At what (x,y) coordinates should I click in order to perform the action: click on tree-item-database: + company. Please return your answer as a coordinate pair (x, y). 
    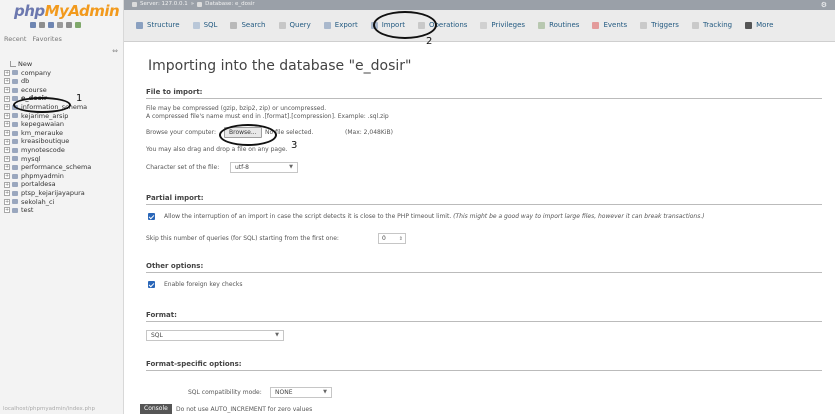
    Looking at the image, I should click on (63, 73).